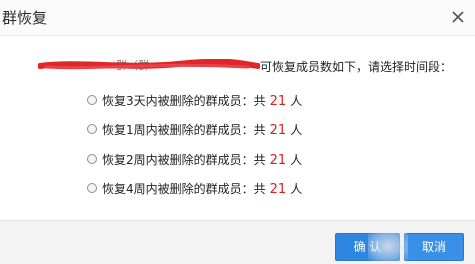 This screenshot has height=264, width=475. What do you see at coordinates (25, 18) in the screenshot?
I see `dialog-title: 群恢复` at bounding box center [25, 18].